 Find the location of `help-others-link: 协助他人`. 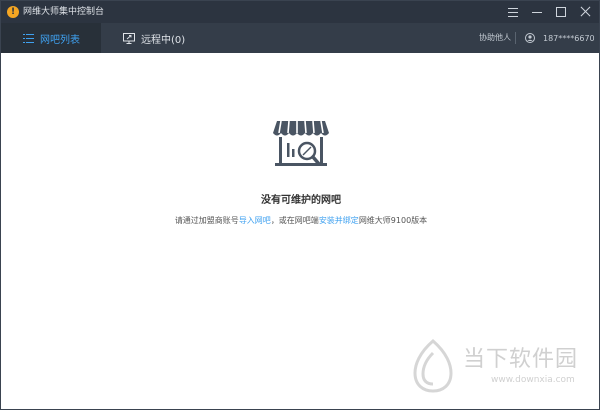

help-others-link: 协助他人 is located at coordinates (495, 38).